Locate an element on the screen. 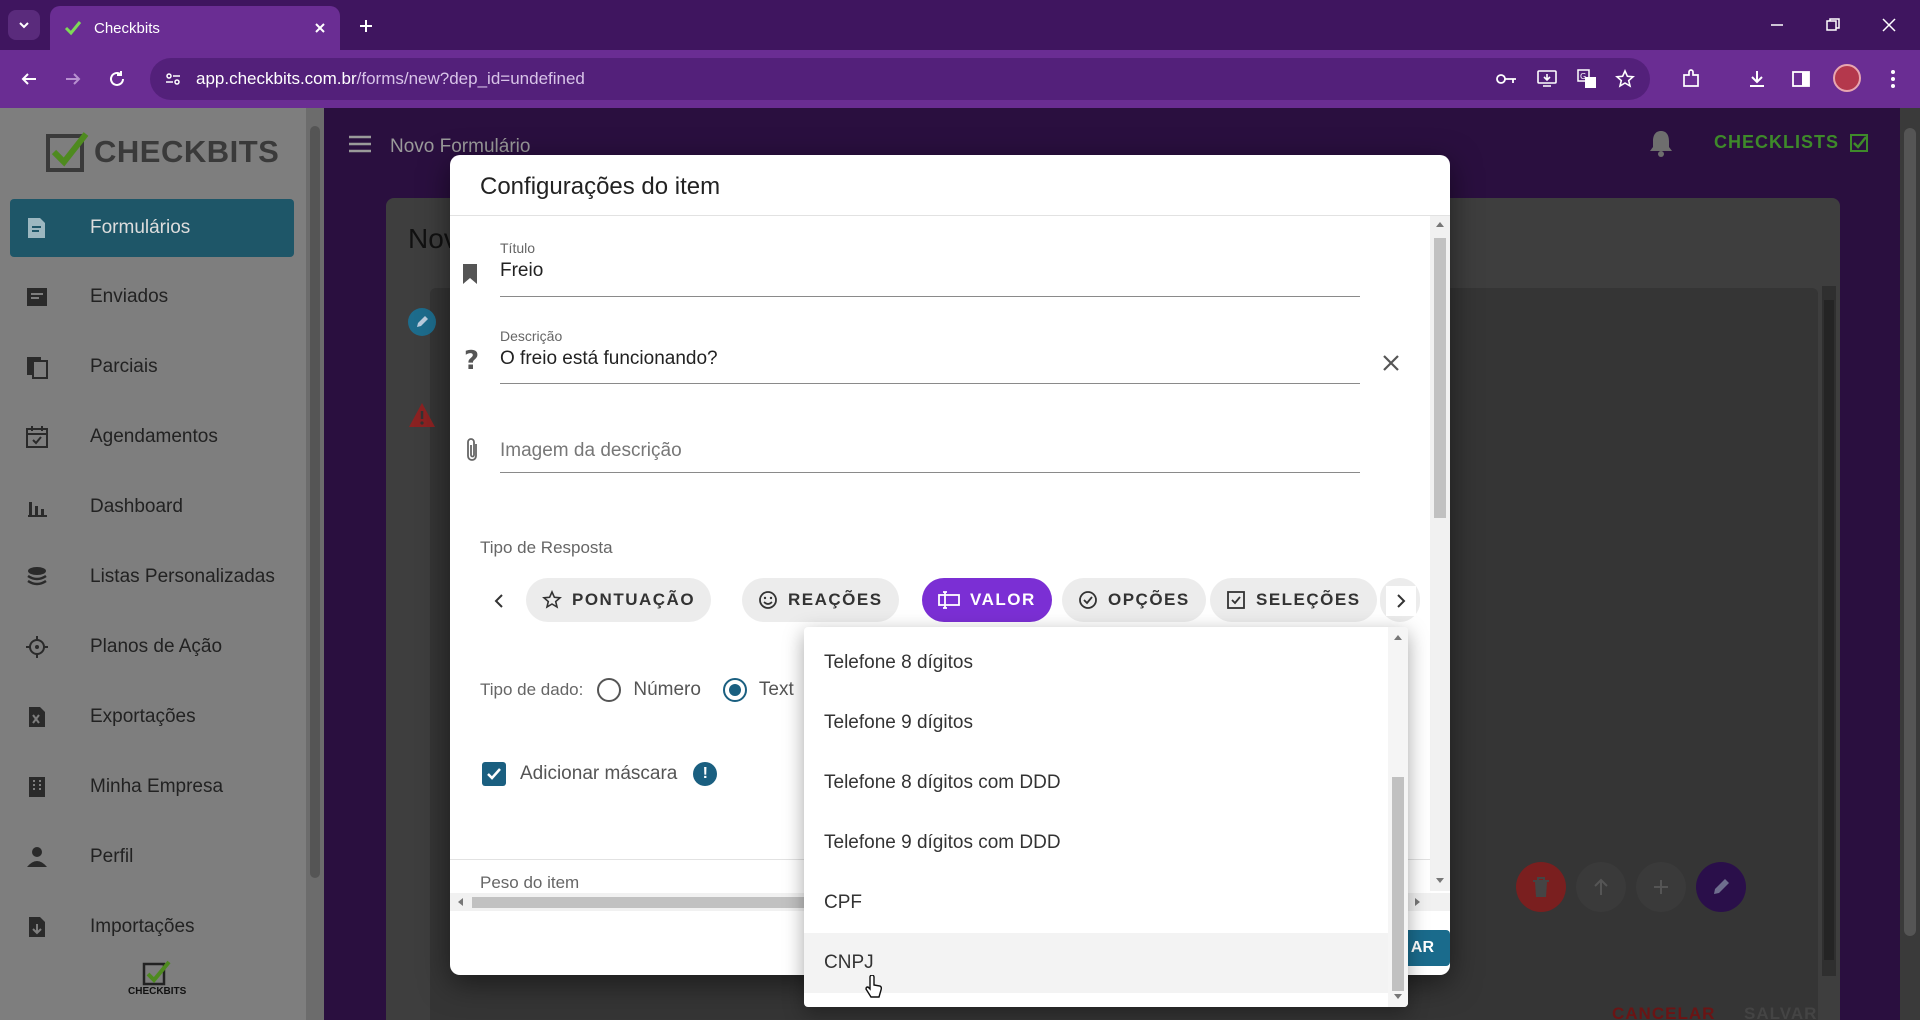  stack-icon is located at coordinates (37, 577).